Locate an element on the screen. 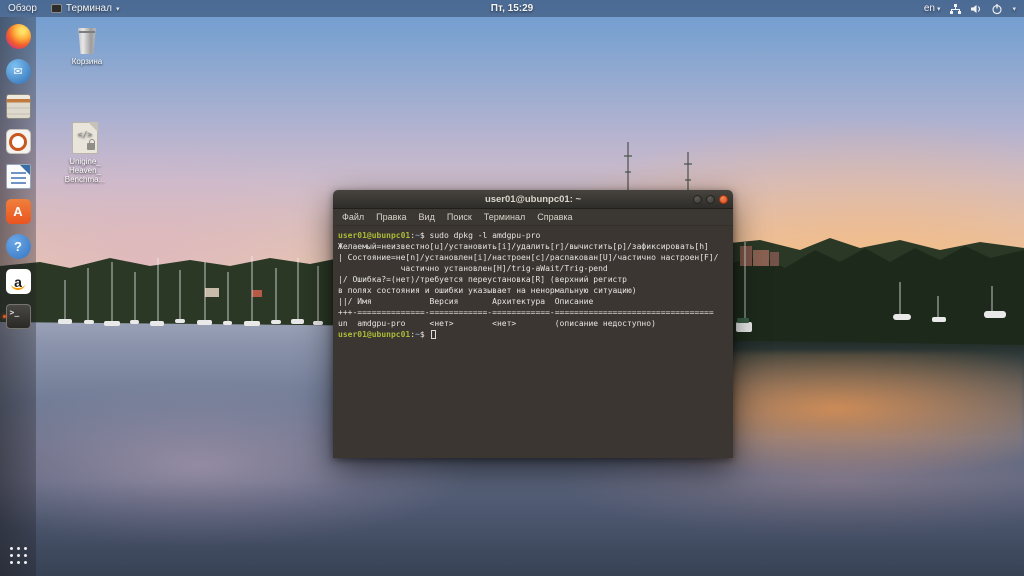 The height and width of the screenshot is (576, 1024). trash-icon is located at coordinates (87, 41).